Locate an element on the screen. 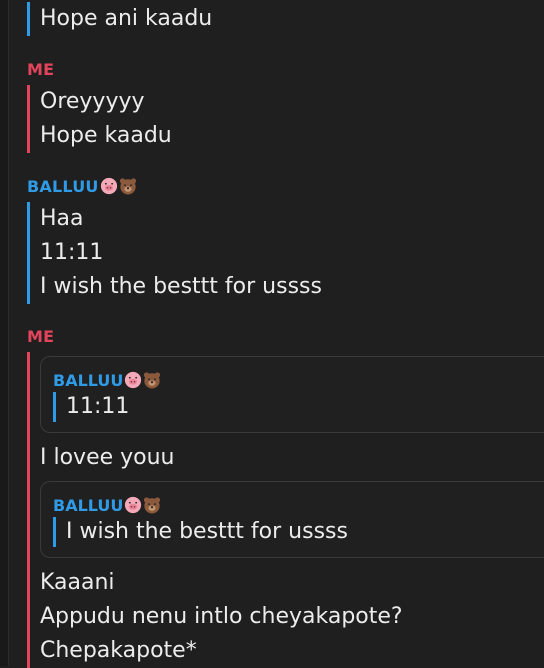  quoted-message: BALLUU I wish the besttt for ussss is located at coordinates (292, 519).